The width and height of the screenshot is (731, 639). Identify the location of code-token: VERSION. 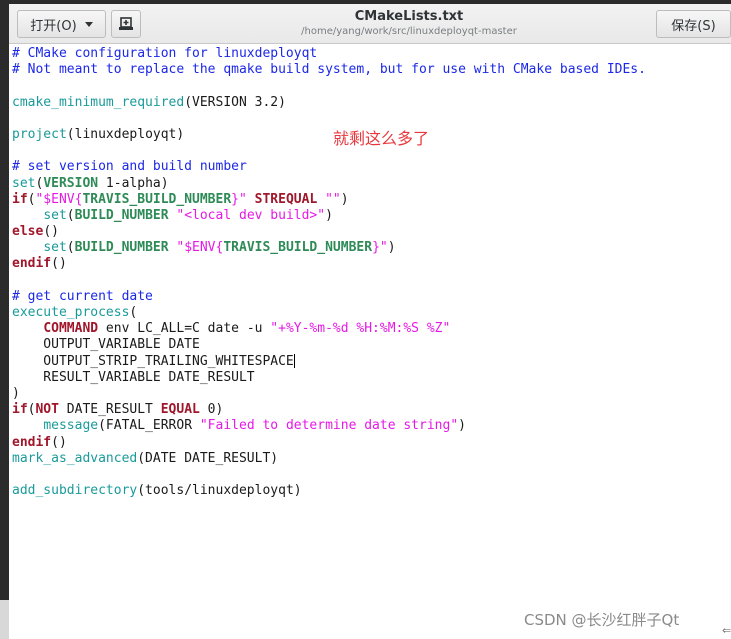
(71, 183).